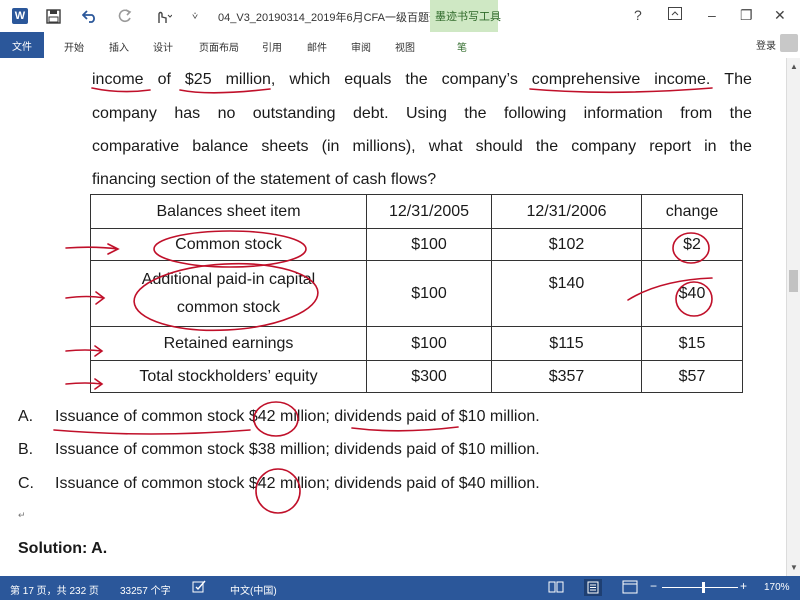  I want to click on table-cell: $357, so click(566, 376).